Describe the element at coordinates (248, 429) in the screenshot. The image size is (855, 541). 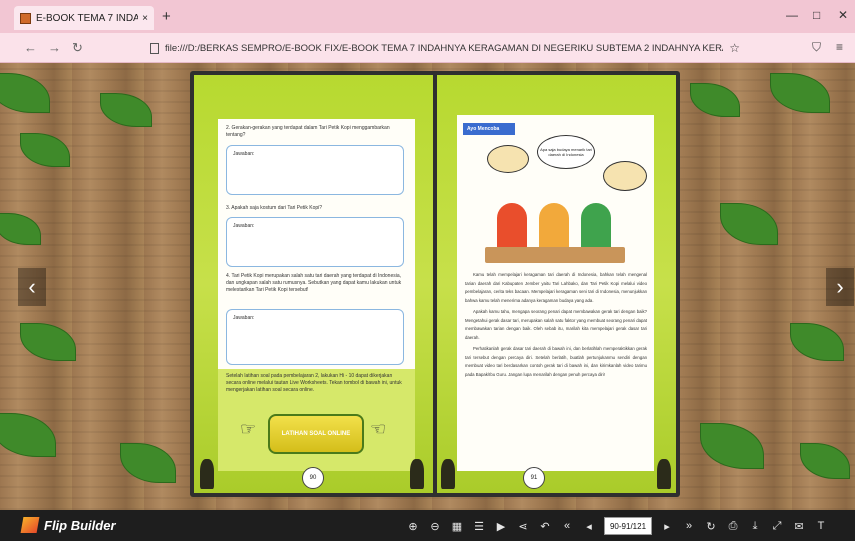
I see `pointing-hand-icon: ☞` at that location.